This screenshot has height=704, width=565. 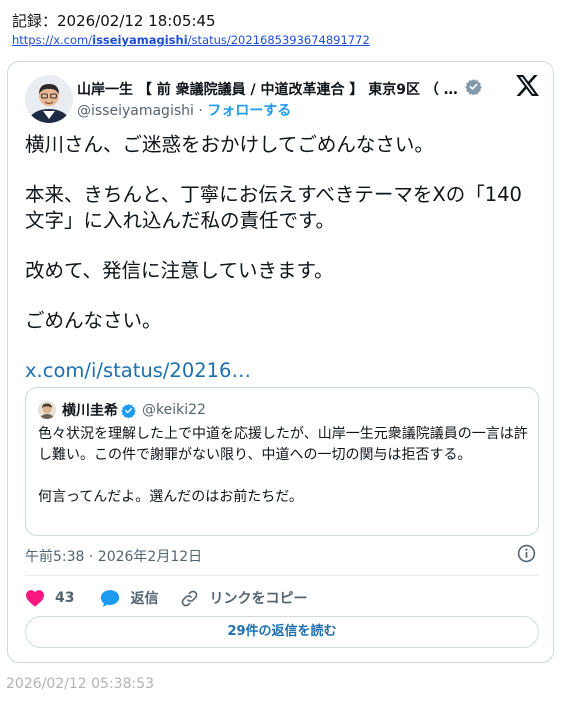 What do you see at coordinates (229, 144) in the screenshot?
I see `tweet-paragraph: 横川さん、ご迷惑をおかけしてごめんなさい。` at bounding box center [229, 144].